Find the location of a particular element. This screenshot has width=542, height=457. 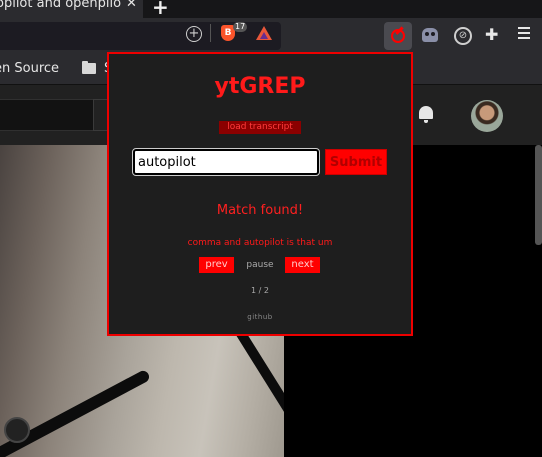

browser-tab: opilot and openpilo ✕ is located at coordinates (71, 9).